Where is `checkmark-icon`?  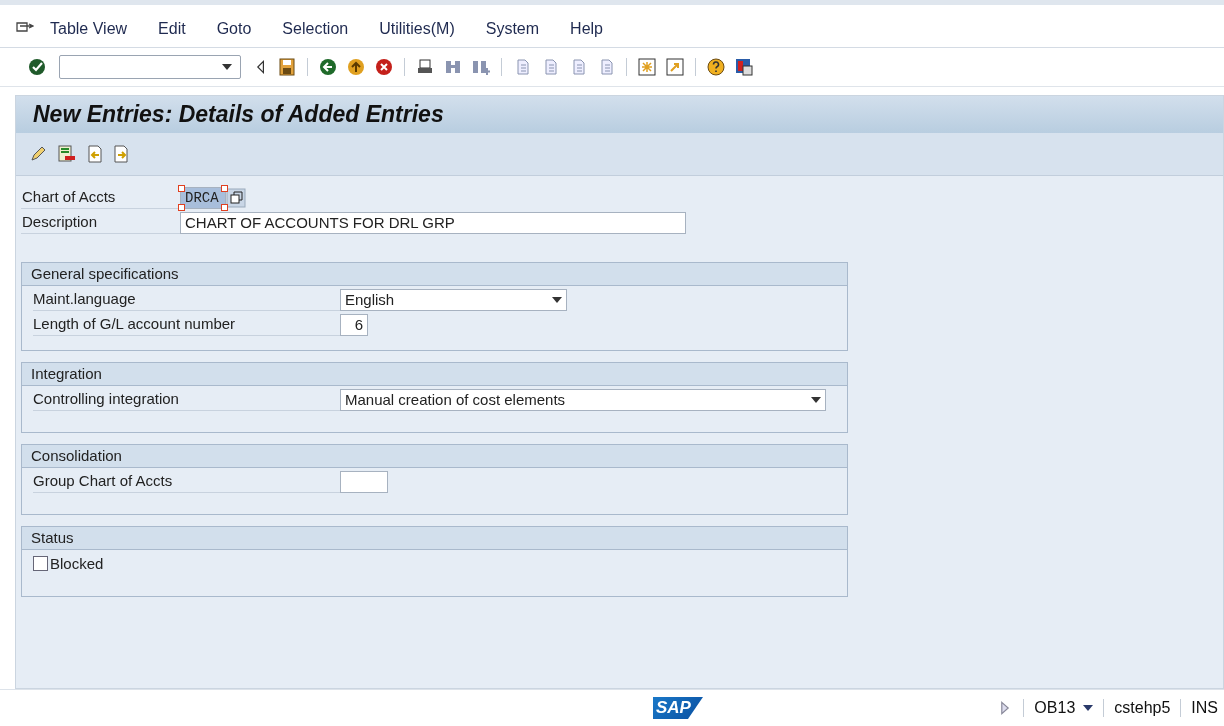
checkmark-icon is located at coordinates (37, 67).